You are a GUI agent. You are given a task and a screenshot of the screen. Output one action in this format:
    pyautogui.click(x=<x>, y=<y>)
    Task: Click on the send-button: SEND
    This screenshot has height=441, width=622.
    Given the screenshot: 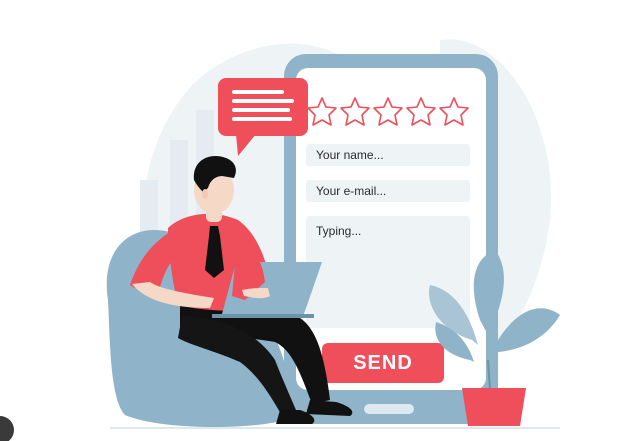 What is the action you would take?
    pyautogui.click(x=383, y=363)
    